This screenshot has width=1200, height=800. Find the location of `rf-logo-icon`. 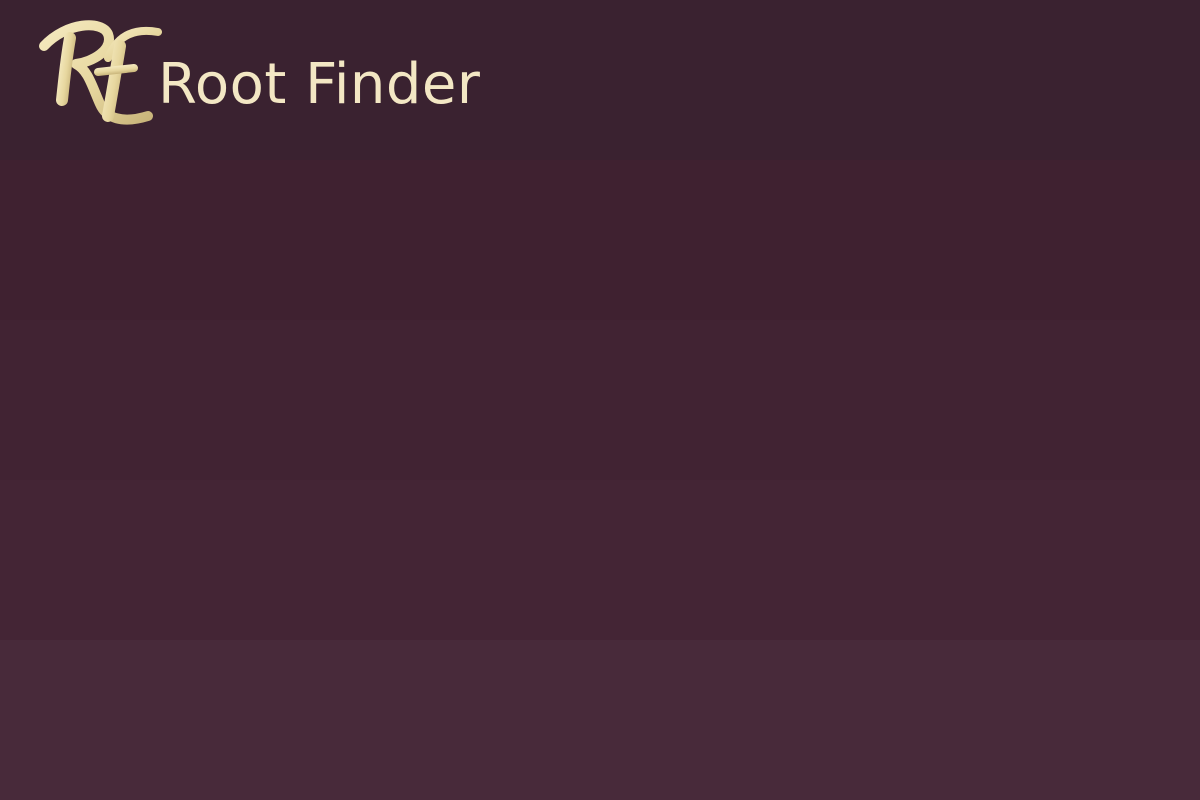

rf-logo-icon is located at coordinates (99, 72).